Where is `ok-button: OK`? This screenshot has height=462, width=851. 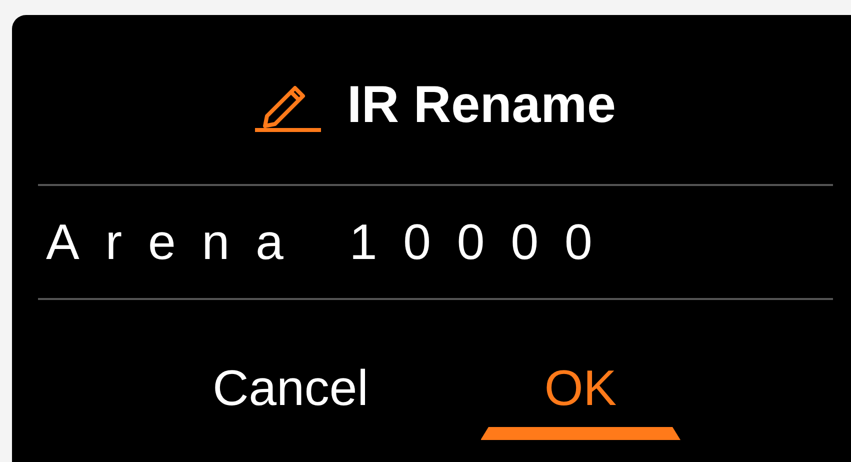 ok-button: OK is located at coordinates (580, 395).